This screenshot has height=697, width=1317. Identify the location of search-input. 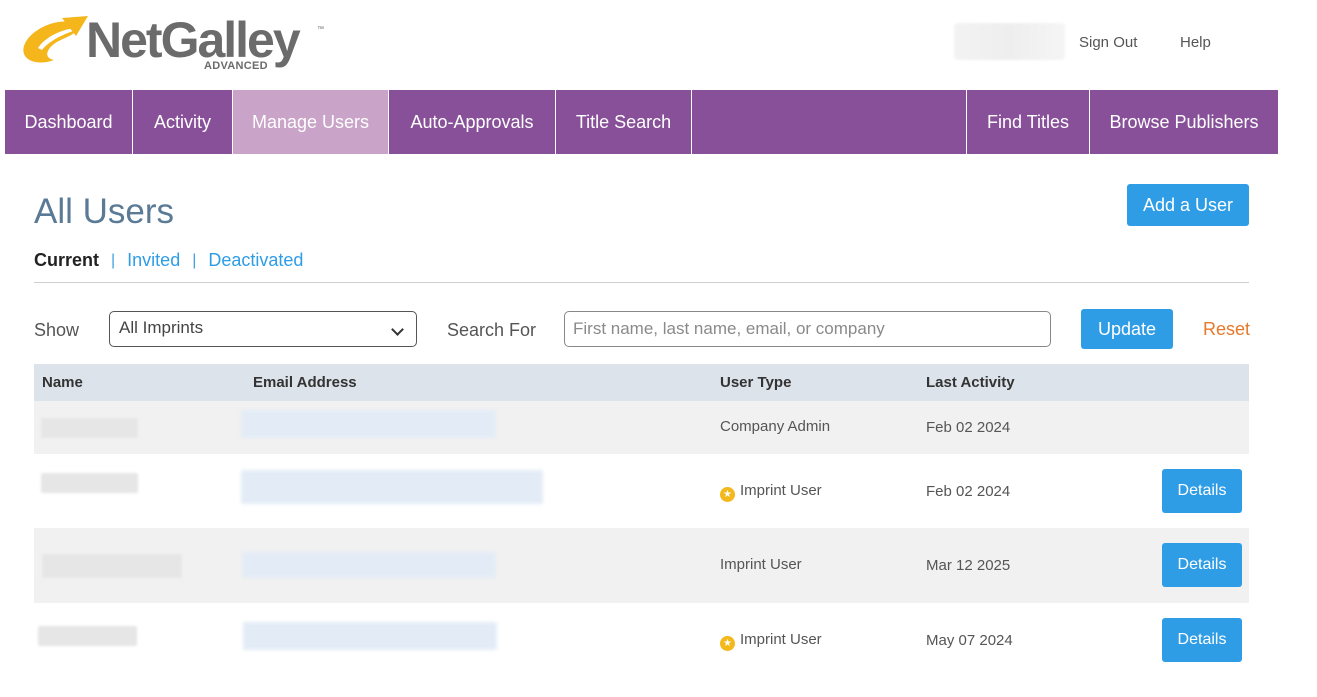
(807, 329).